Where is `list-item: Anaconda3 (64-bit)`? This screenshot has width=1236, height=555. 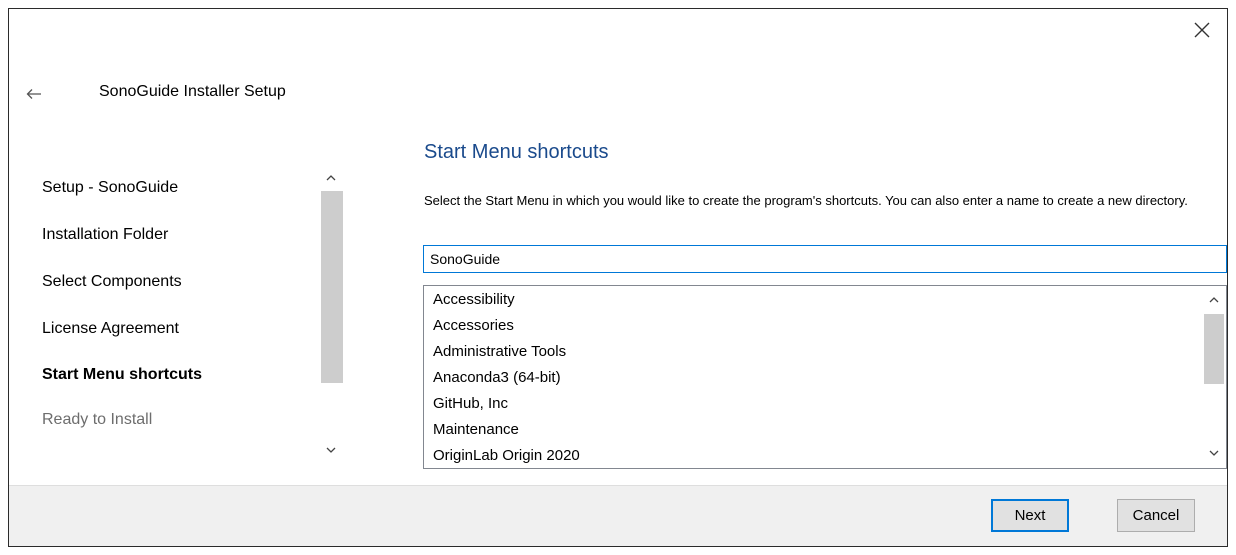 list-item: Anaconda3 (64-bit) is located at coordinates (497, 377).